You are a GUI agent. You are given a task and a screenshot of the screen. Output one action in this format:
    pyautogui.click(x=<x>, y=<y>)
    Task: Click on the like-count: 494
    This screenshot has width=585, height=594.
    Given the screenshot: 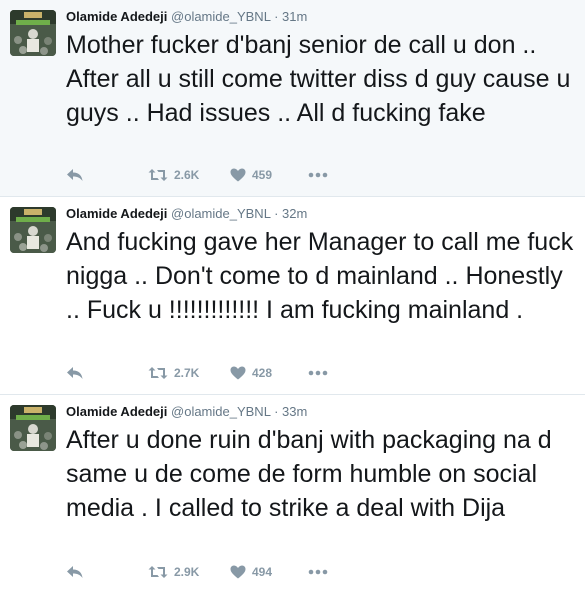 What is the action you would take?
    pyautogui.click(x=262, y=572)
    